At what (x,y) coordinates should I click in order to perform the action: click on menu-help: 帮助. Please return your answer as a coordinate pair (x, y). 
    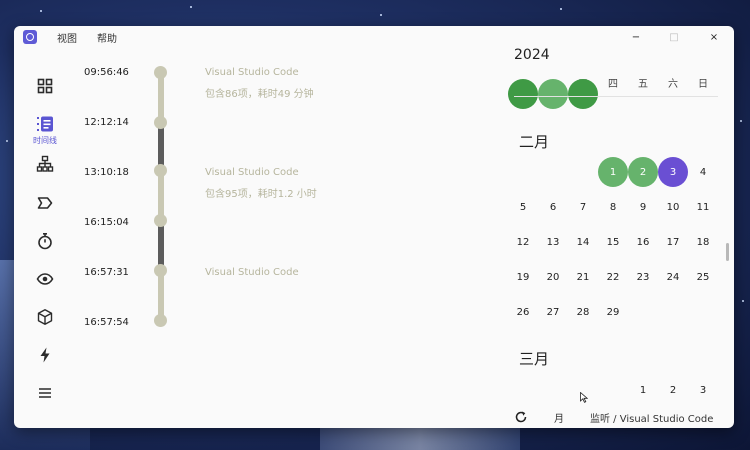
    Looking at the image, I should click on (107, 37).